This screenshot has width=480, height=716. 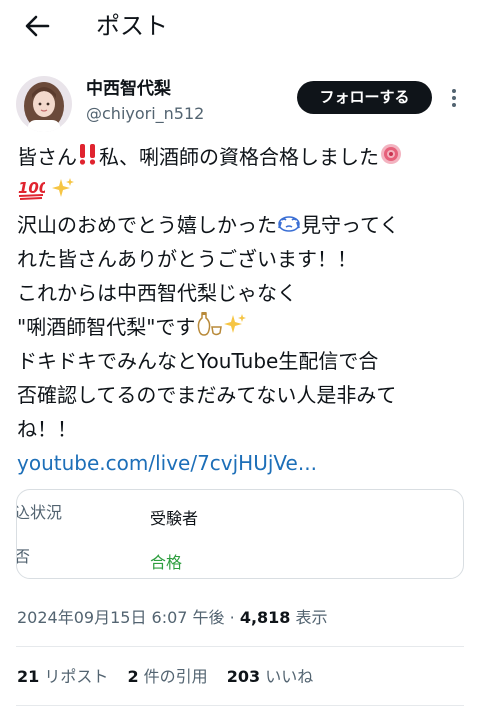 What do you see at coordinates (145, 114) in the screenshot?
I see `author-handle: @chiyori_n512` at bounding box center [145, 114].